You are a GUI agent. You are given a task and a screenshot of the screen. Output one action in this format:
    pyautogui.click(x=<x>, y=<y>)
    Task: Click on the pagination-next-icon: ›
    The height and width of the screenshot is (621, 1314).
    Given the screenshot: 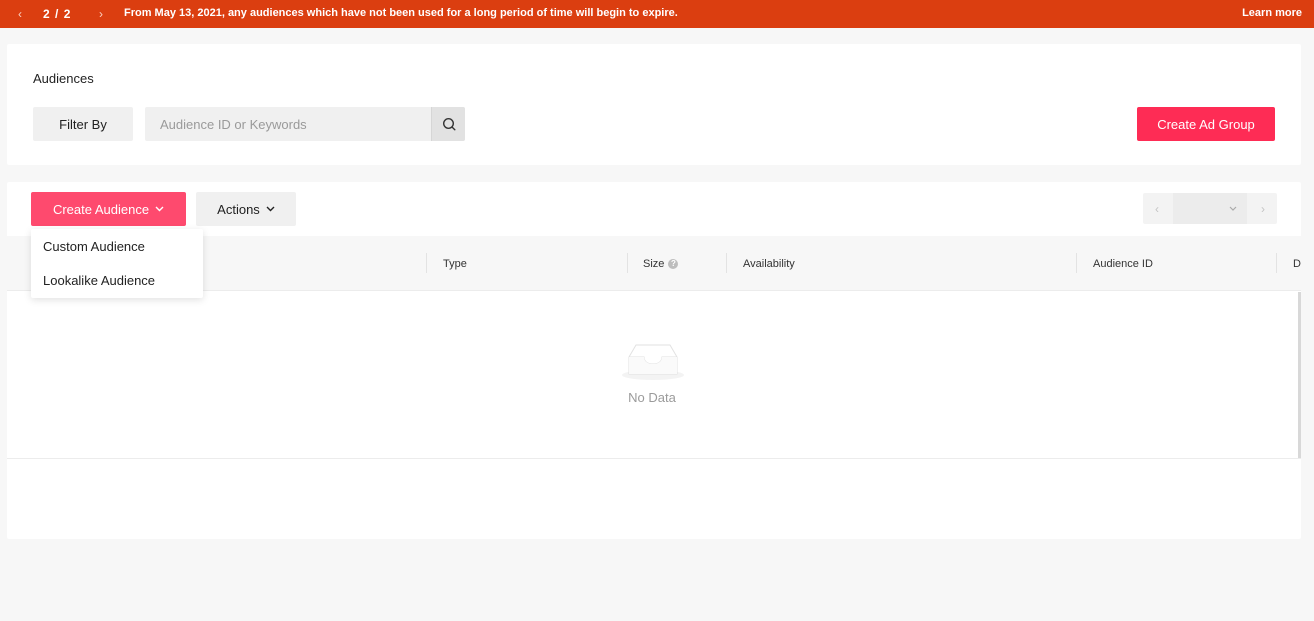 What is the action you would take?
    pyautogui.click(x=1263, y=208)
    